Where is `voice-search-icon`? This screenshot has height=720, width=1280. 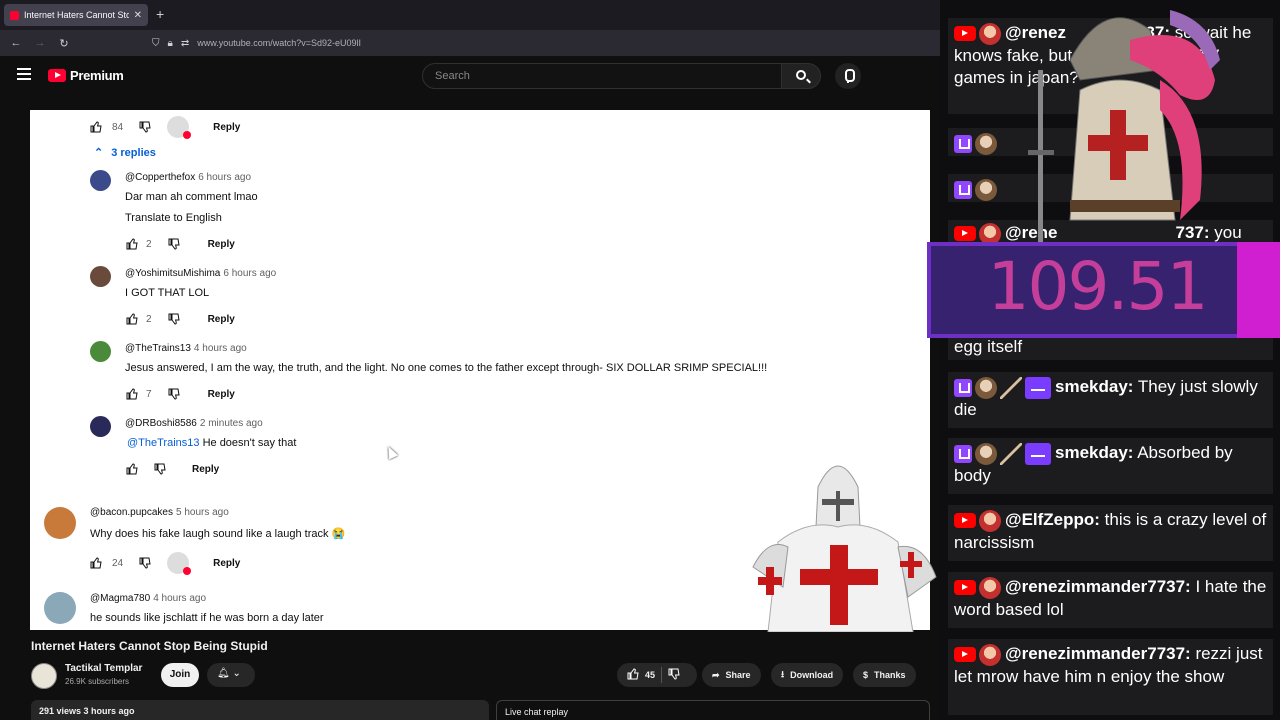
voice-search-icon is located at coordinates (848, 76).